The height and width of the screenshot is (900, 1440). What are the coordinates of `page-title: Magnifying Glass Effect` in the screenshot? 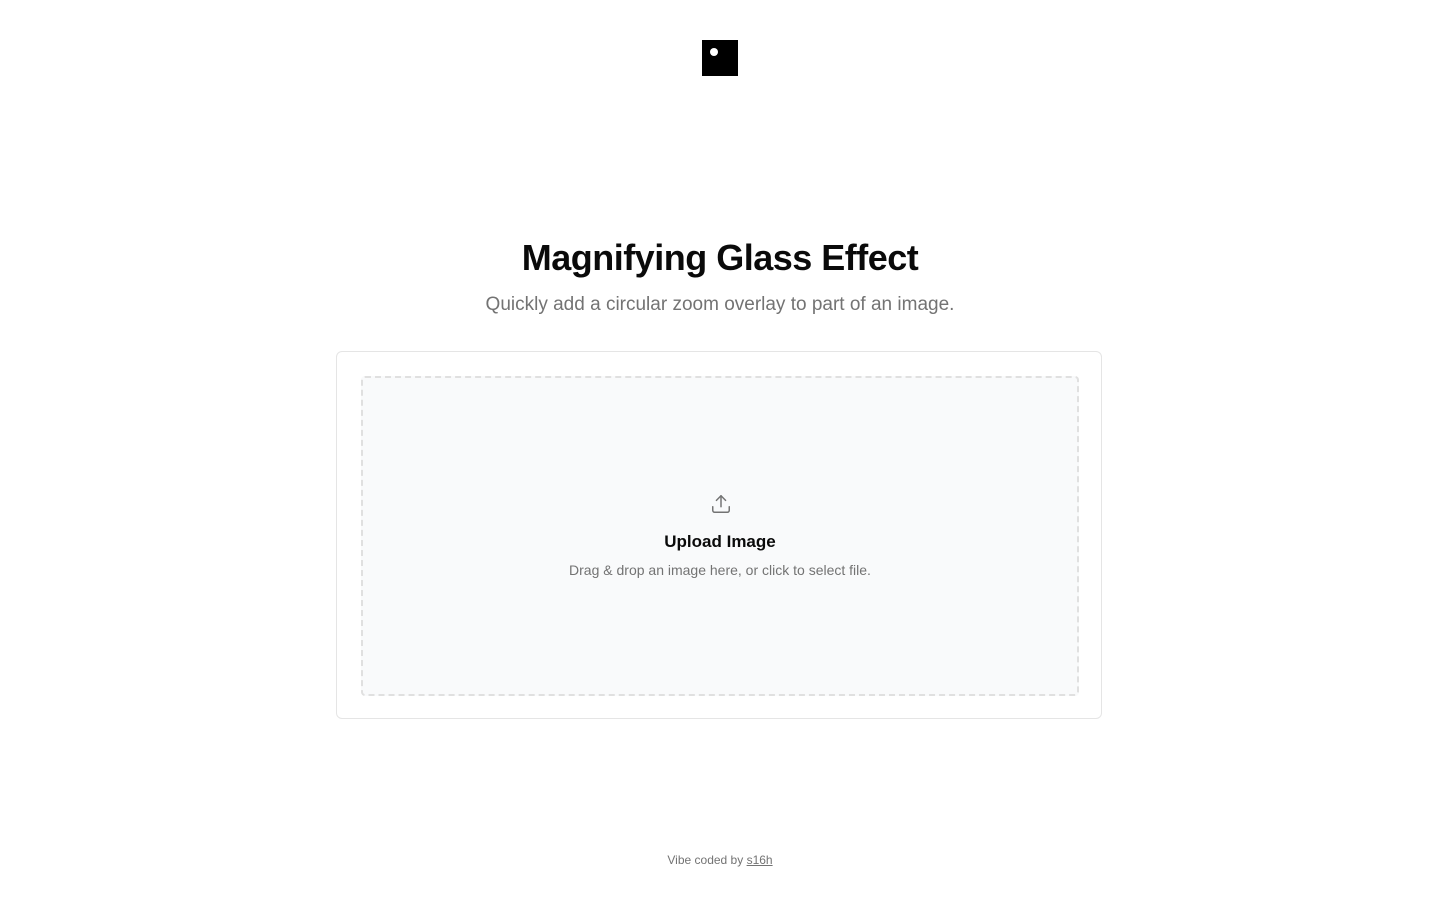 It's located at (720, 257).